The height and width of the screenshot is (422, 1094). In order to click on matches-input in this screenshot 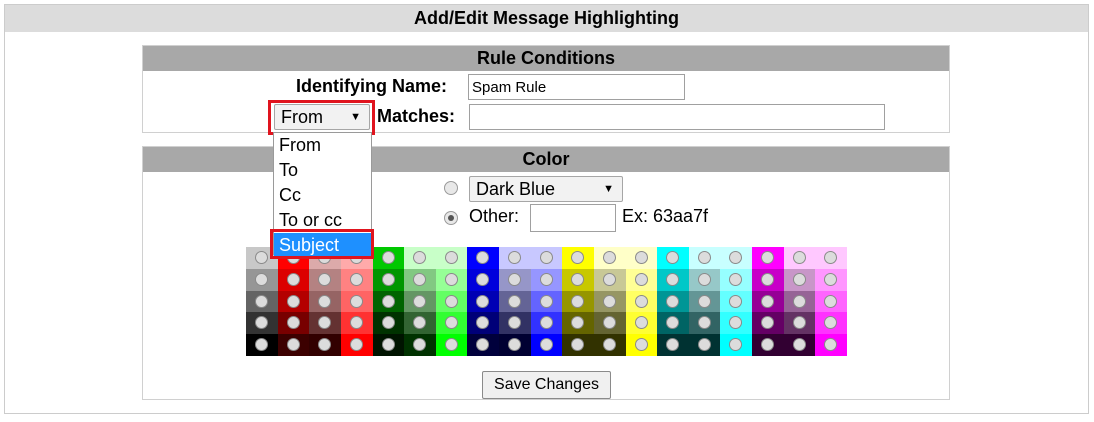, I will do `click(677, 117)`.